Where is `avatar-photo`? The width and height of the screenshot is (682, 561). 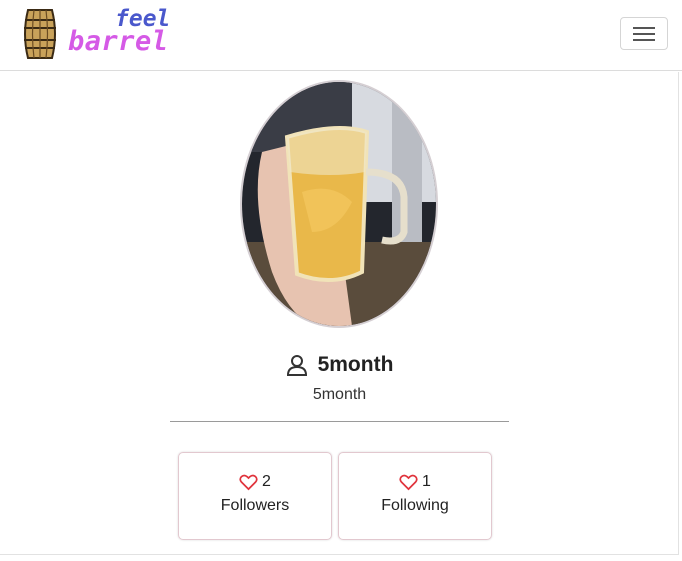
avatar-photo is located at coordinates (339, 204).